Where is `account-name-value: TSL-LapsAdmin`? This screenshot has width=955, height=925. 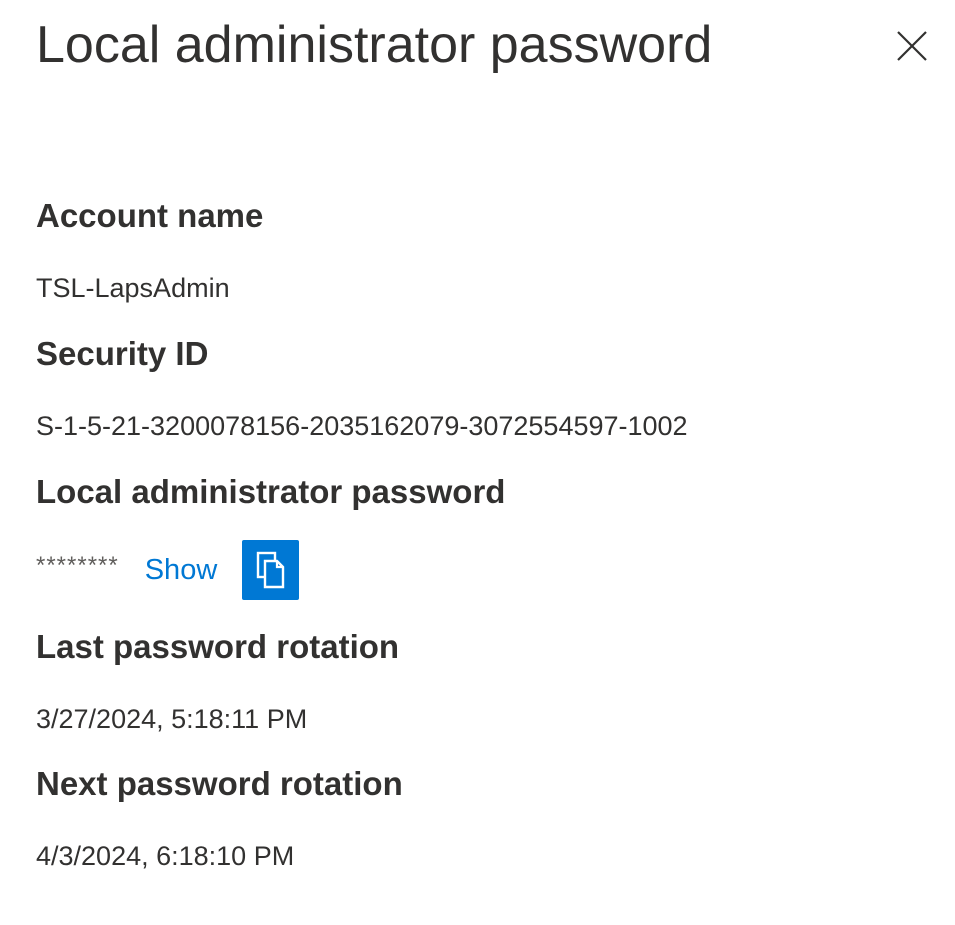
account-name-value: TSL-LapsAdmin is located at coordinates (133, 288).